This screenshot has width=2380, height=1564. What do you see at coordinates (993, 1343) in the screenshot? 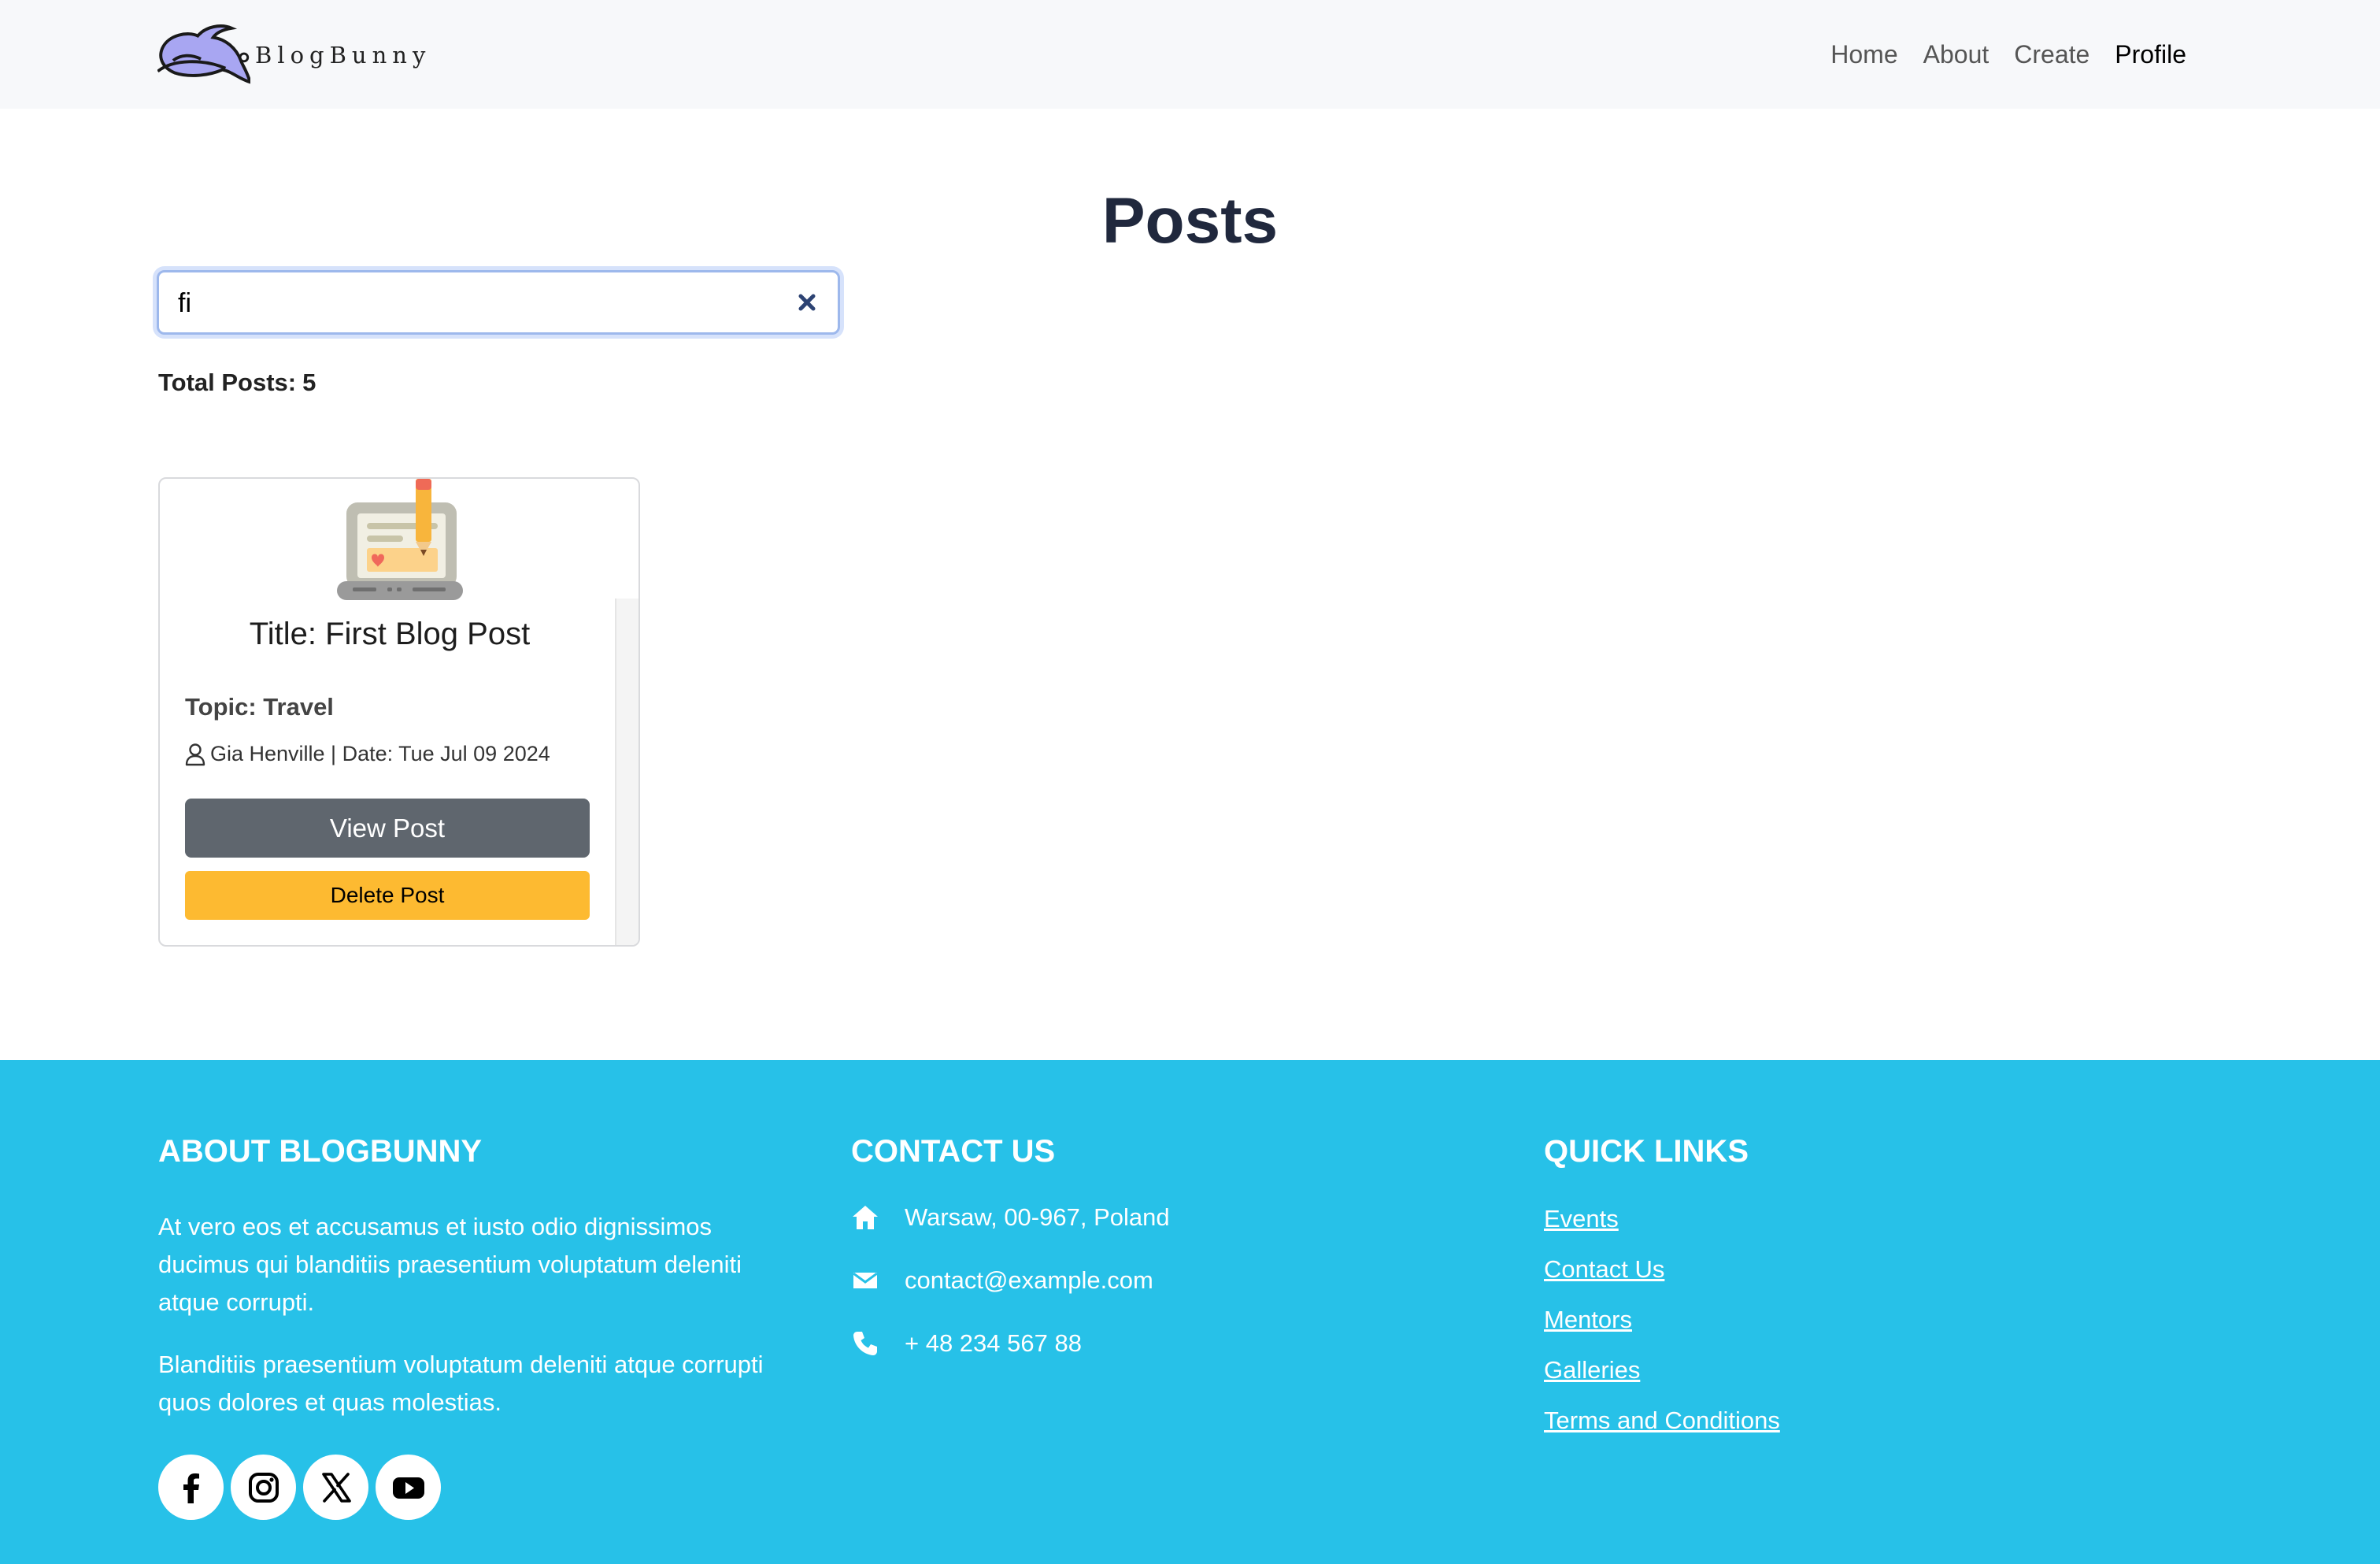
I see `contact-phone-text: + 48 234 567 88` at bounding box center [993, 1343].